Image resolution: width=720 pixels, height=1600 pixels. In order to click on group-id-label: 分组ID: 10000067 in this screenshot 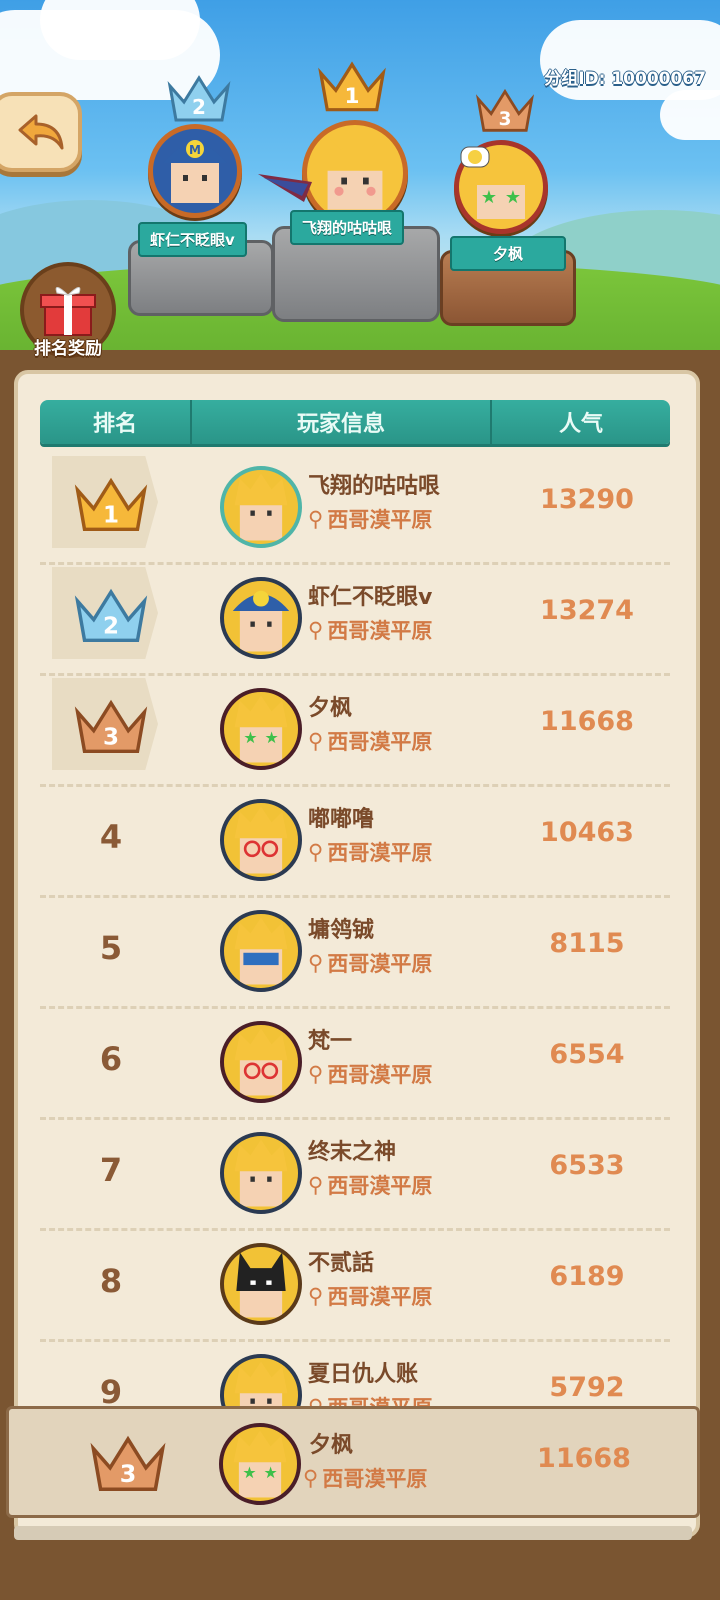, I will do `click(625, 79)`.